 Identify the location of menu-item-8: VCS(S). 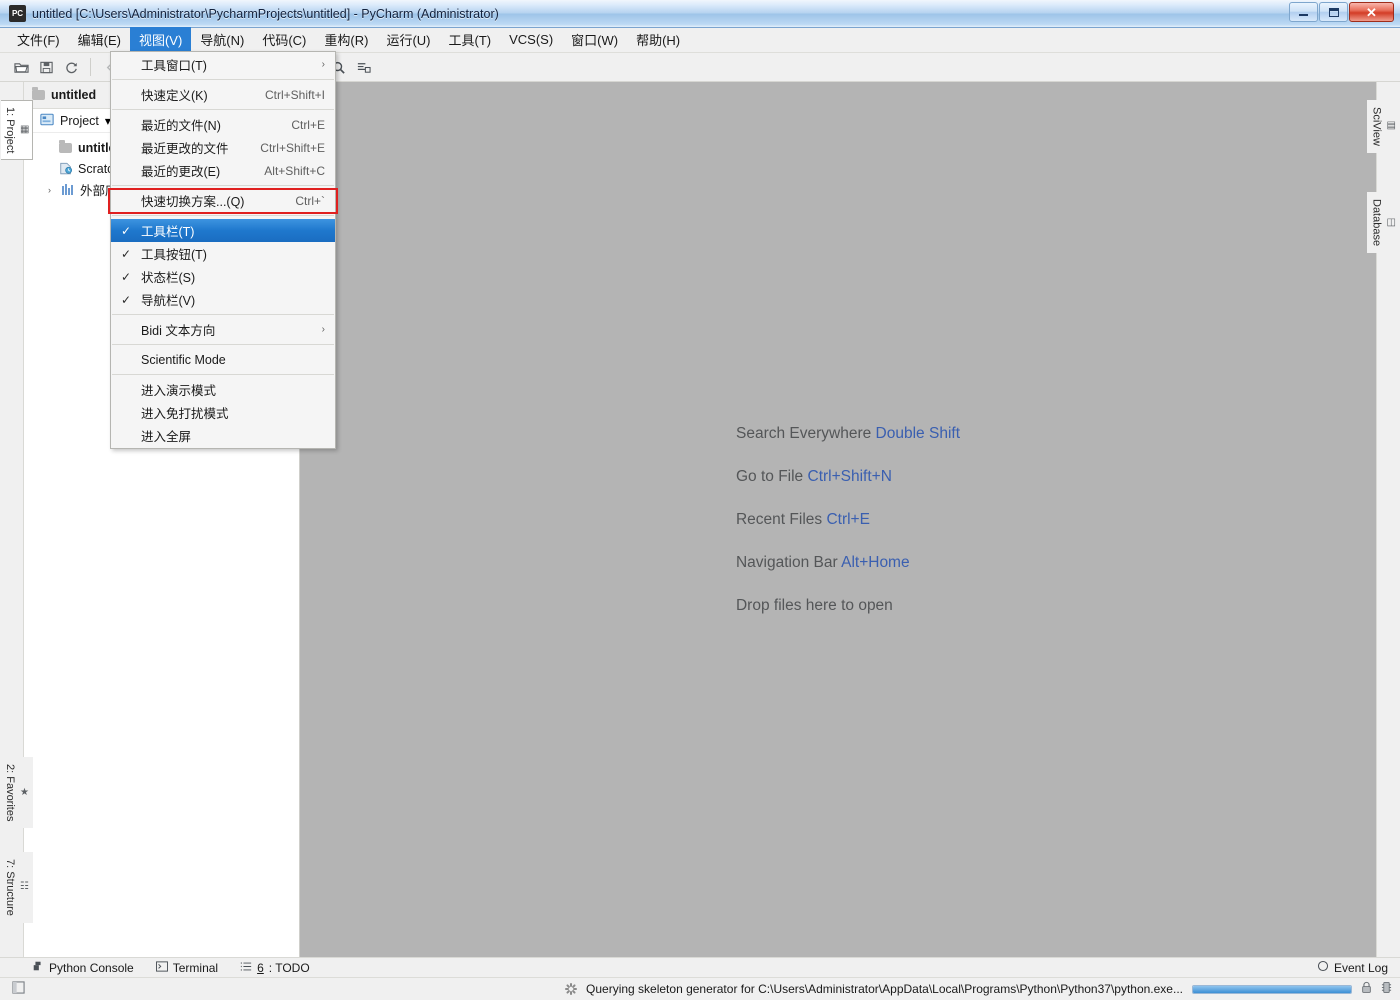
(531, 40).